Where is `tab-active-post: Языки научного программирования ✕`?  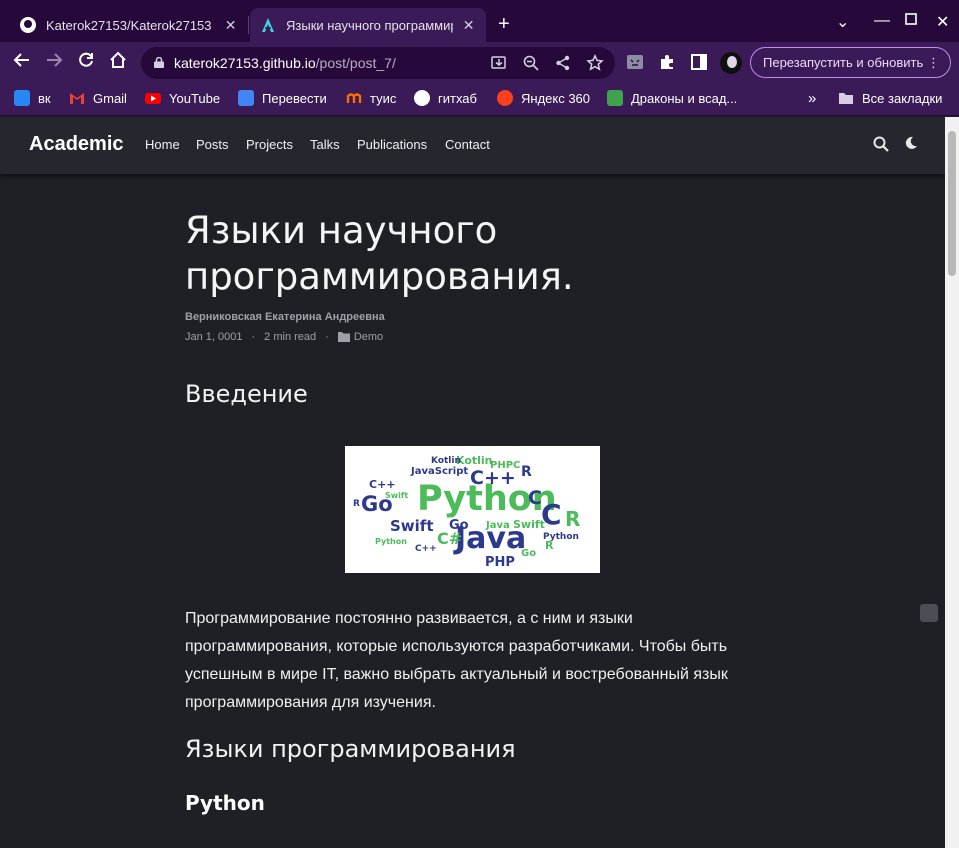
tab-active-post: Языки научного программирования ✕ is located at coordinates (368, 25).